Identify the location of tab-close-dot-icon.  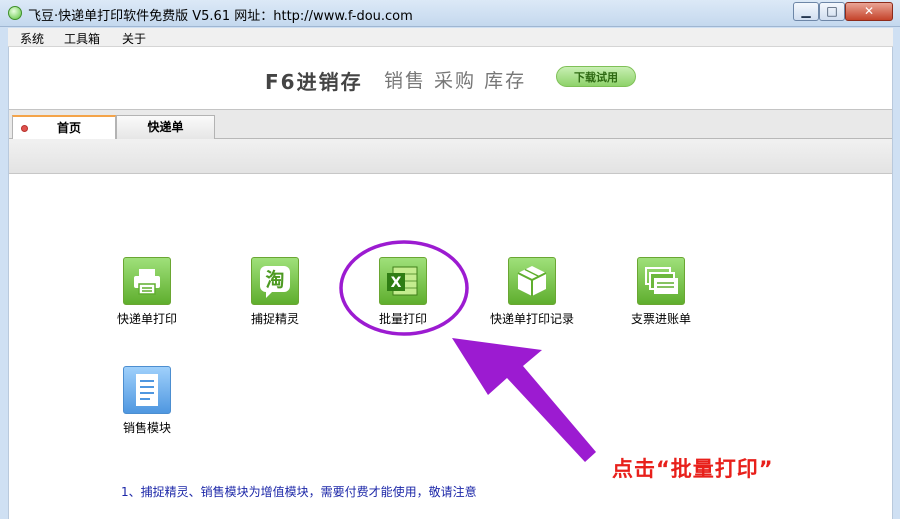
(24, 128).